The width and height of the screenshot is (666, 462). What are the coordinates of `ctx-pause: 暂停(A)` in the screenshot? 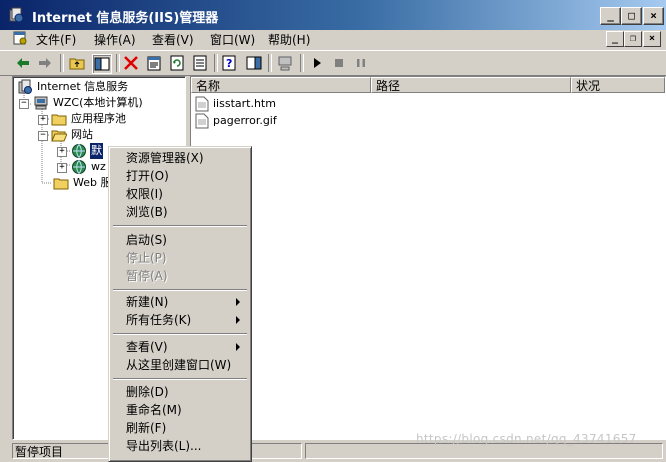 It's located at (147, 276).